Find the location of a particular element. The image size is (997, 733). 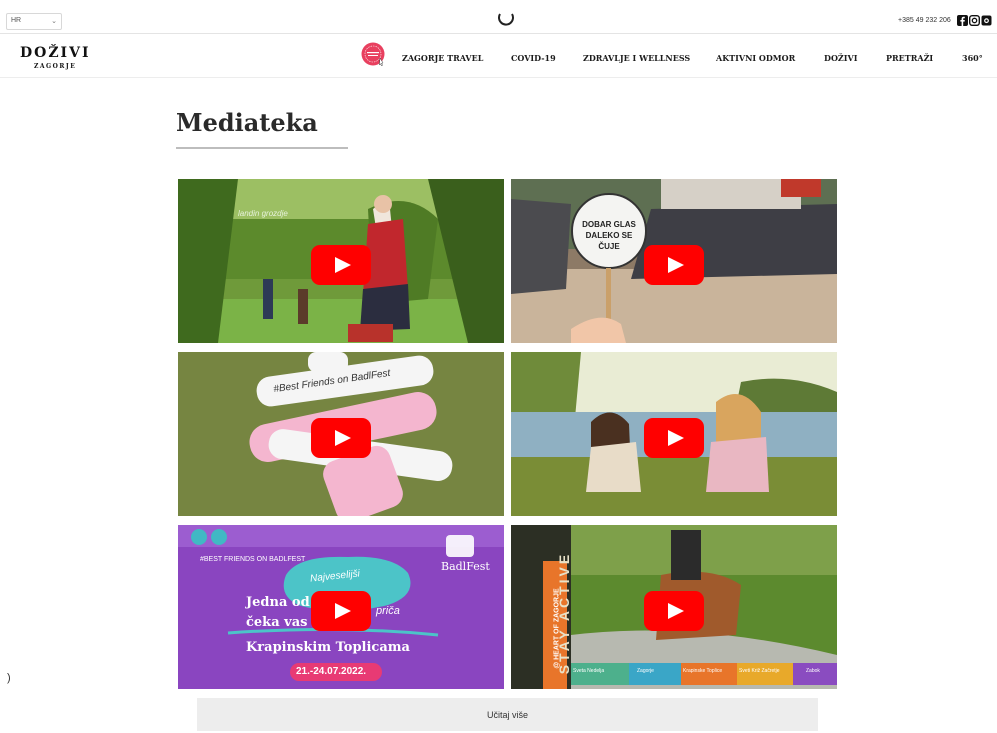

poster-line-1: Jedna od is located at coordinates (278, 602).